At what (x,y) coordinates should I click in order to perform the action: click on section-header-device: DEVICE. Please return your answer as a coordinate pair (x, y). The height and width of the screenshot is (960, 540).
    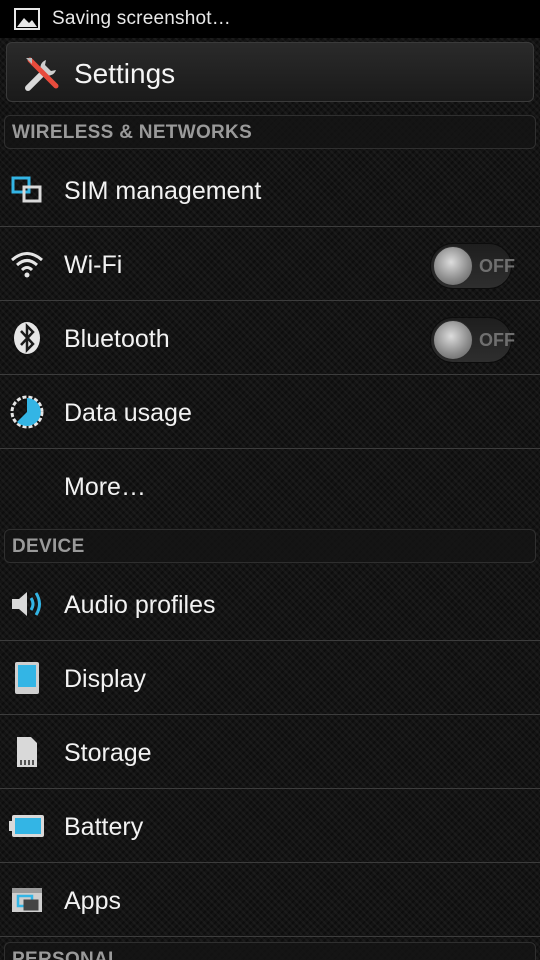
    Looking at the image, I should click on (270, 546).